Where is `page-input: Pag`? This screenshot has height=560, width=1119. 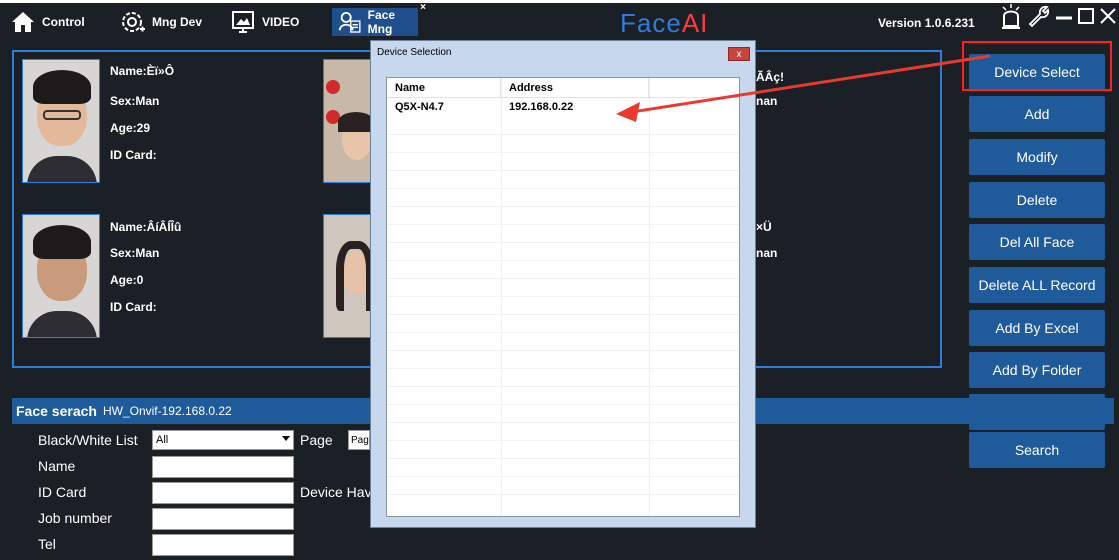 page-input: Pag is located at coordinates (359, 440).